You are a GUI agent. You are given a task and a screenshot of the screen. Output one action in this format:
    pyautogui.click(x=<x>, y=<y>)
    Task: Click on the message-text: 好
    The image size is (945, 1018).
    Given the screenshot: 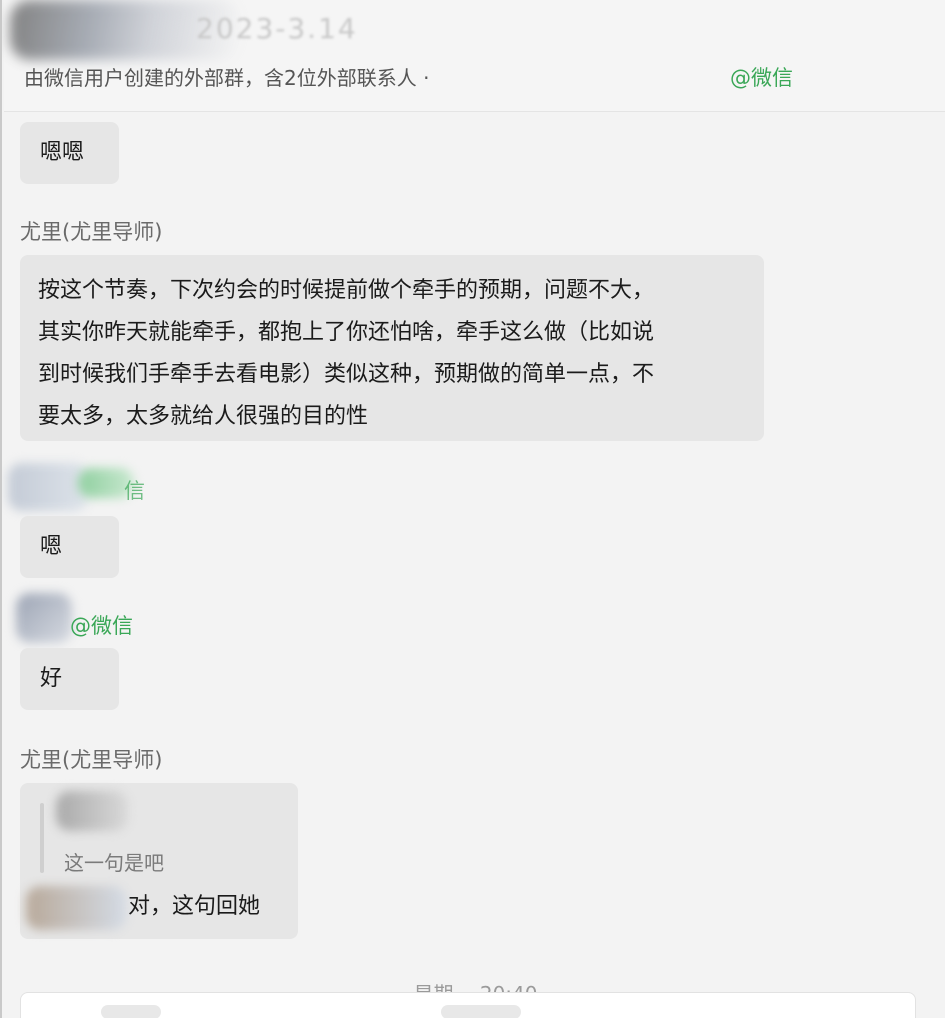 What is the action you would take?
    pyautogui.click(x=51, y=678)
    